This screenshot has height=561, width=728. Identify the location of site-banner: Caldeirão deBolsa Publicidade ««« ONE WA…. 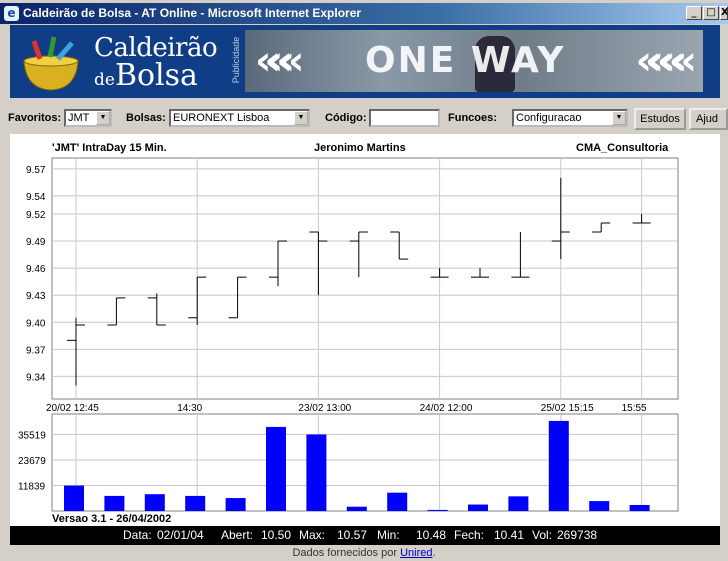
(365, 61).